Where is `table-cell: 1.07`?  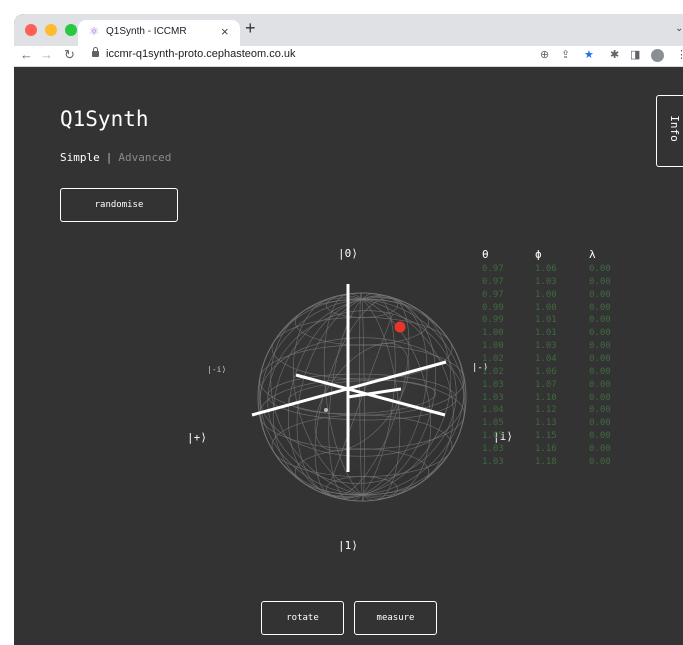
table-cell: 1.07 is located at coordinates (546, 384).